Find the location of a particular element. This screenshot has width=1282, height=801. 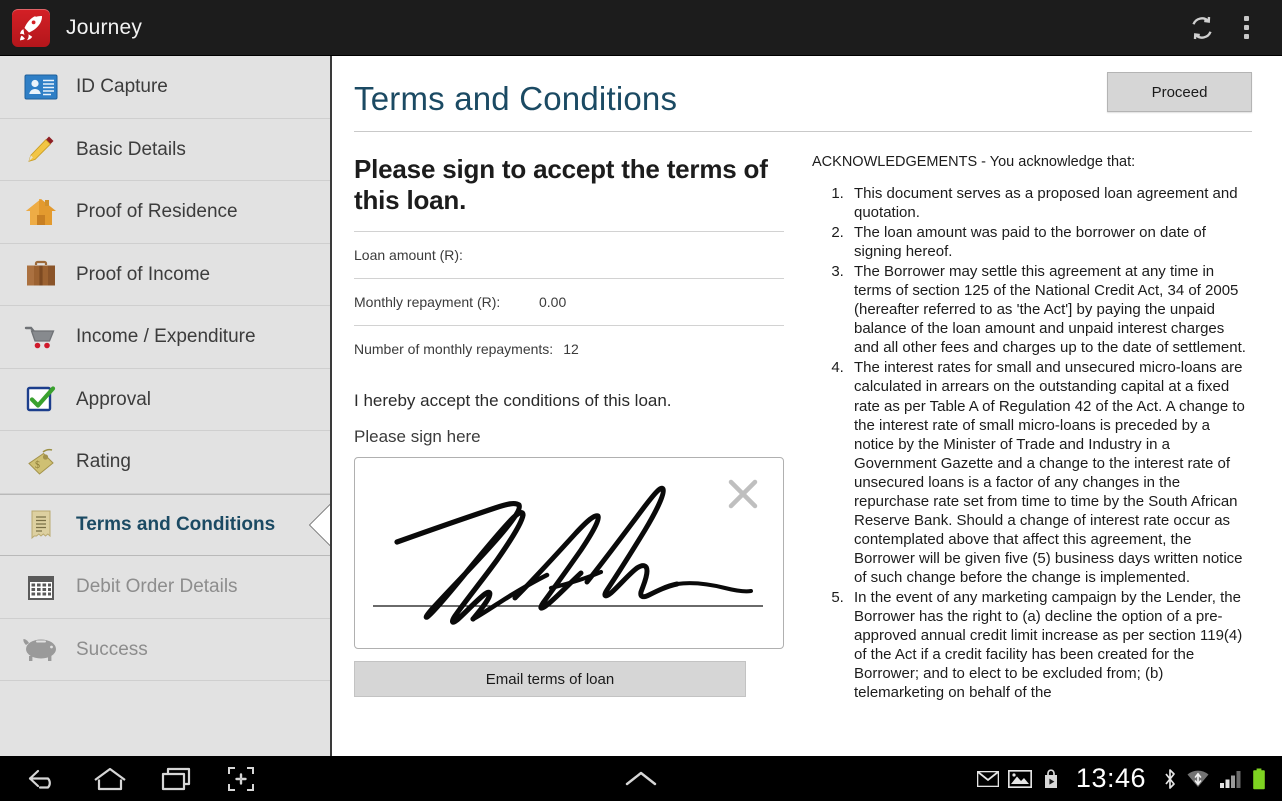

gallery-icon is located at coordinates (1019, 778).